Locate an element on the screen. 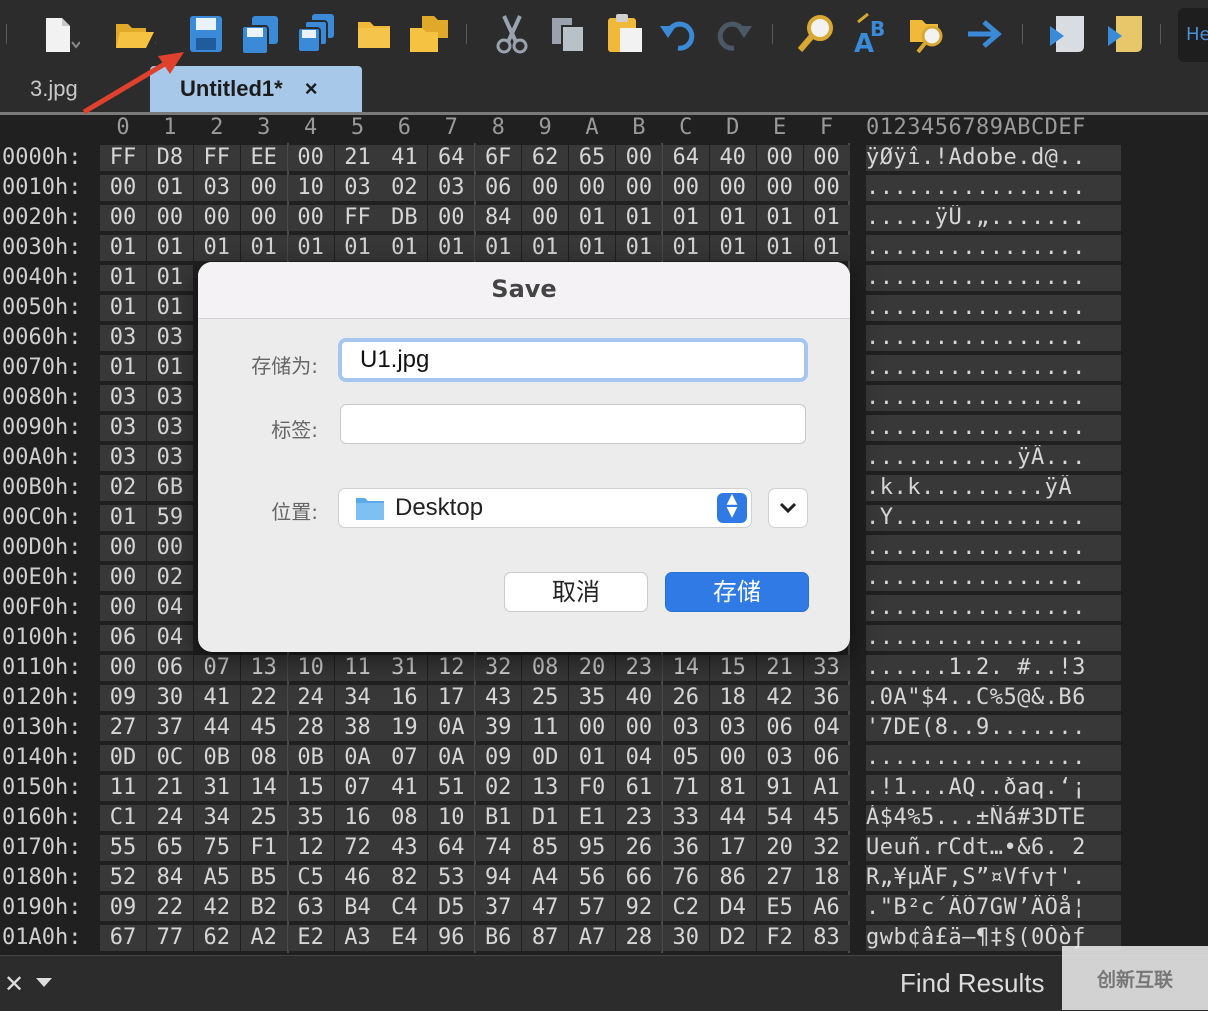 The height and width of the screenshot is (1011, 1208). hex-byte: 59 is located at coordinates (169, 518).